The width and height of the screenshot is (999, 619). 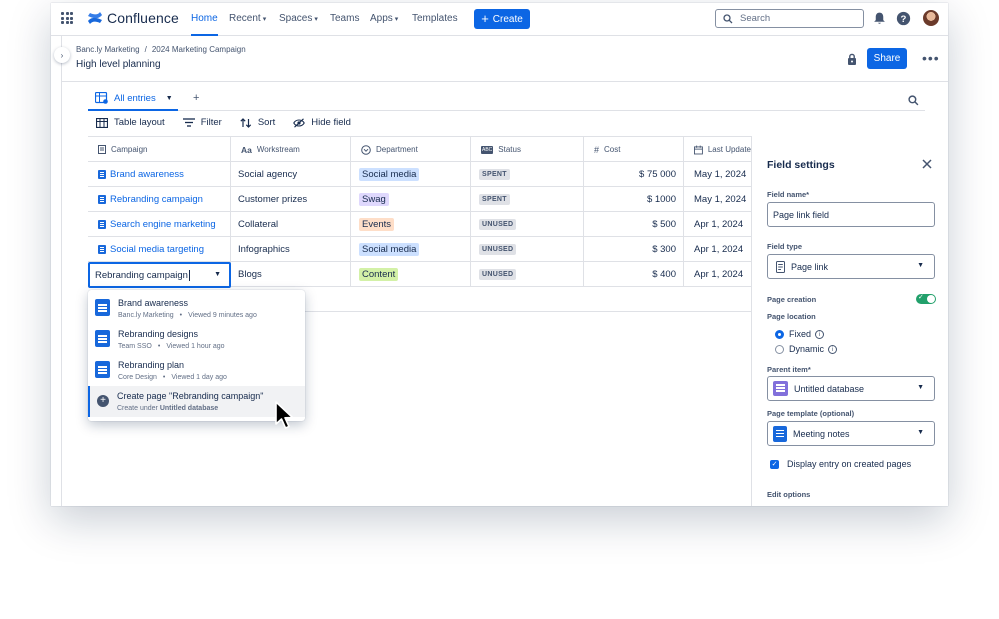 What do you see at coordinates (927, 164) in the screenshot?
I see `close-icon` at bounding box center [927, 164].